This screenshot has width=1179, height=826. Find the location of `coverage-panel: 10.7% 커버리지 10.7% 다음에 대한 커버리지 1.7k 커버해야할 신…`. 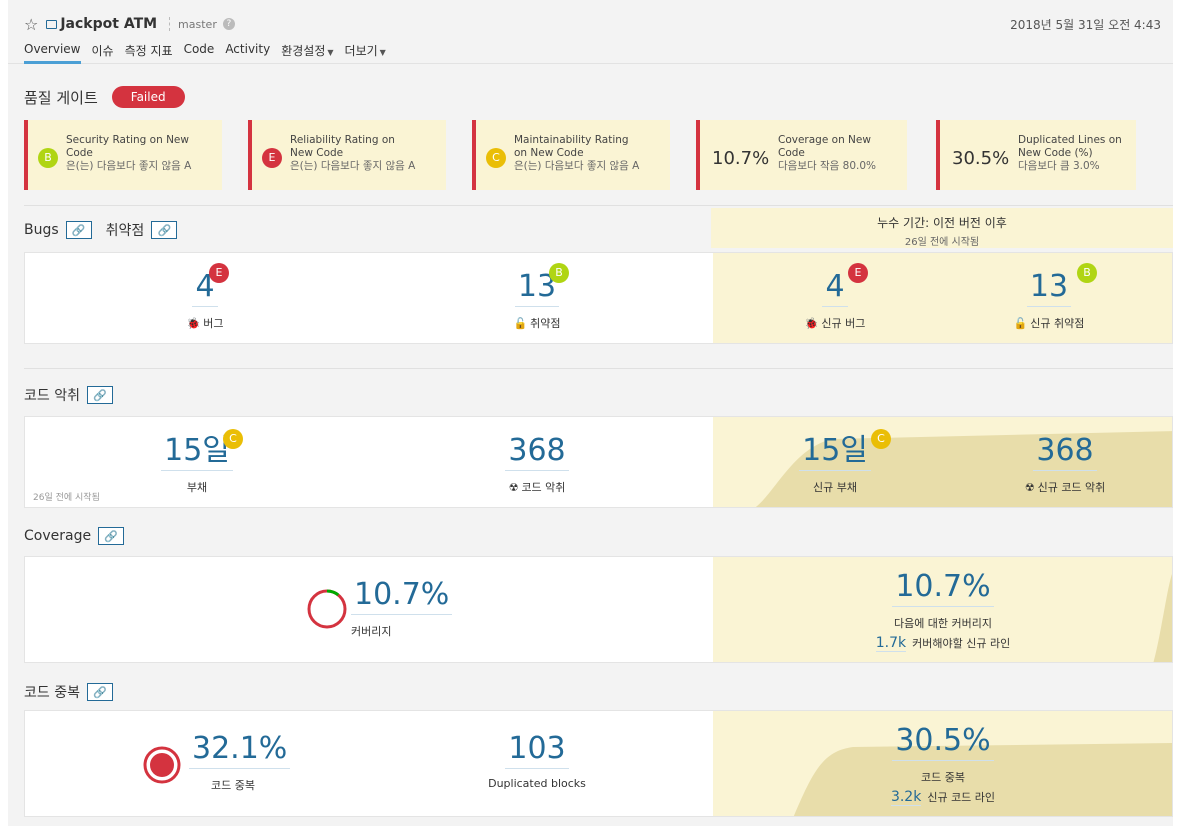

coverage-panel: 10.7% 커버리지 10.7% 다음에 대한 커버리지 1.7k 커버해야할 신… is located at coordinates (598, 609).